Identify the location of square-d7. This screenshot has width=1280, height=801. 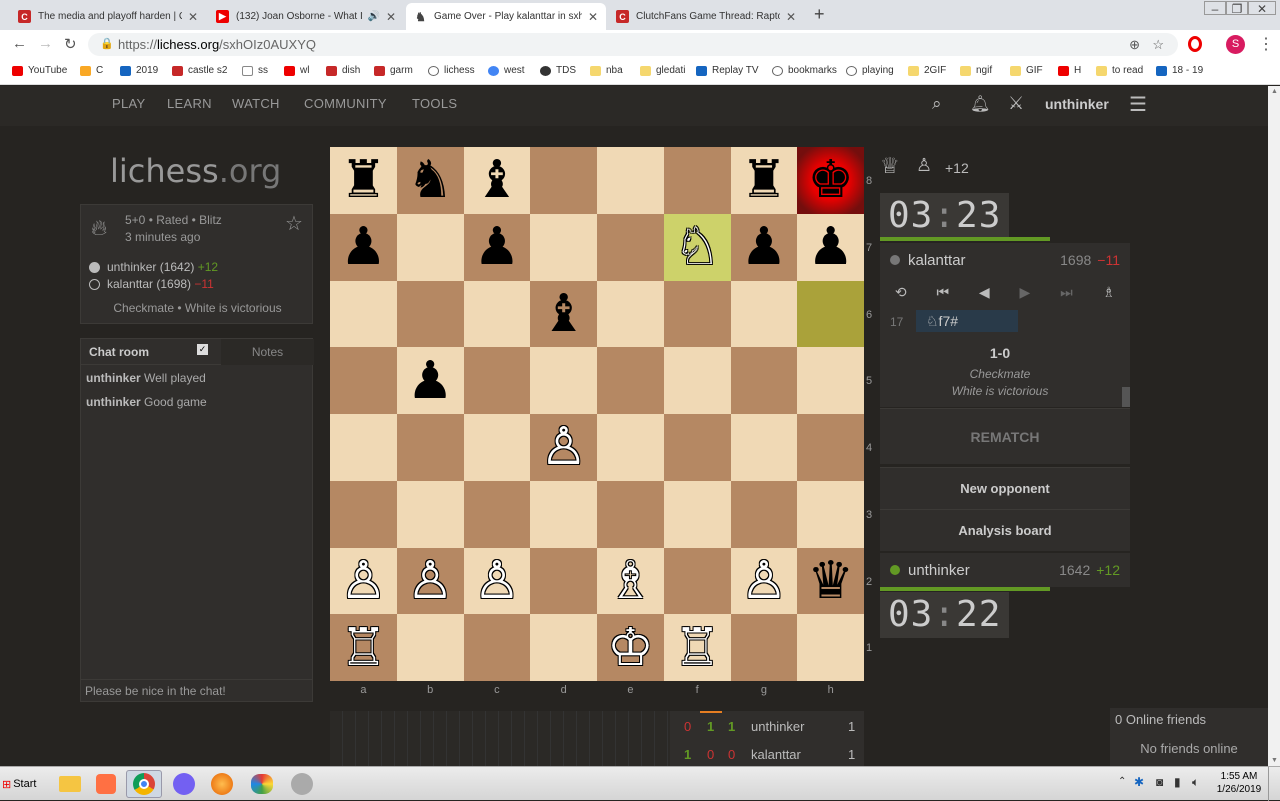
(563, 247).